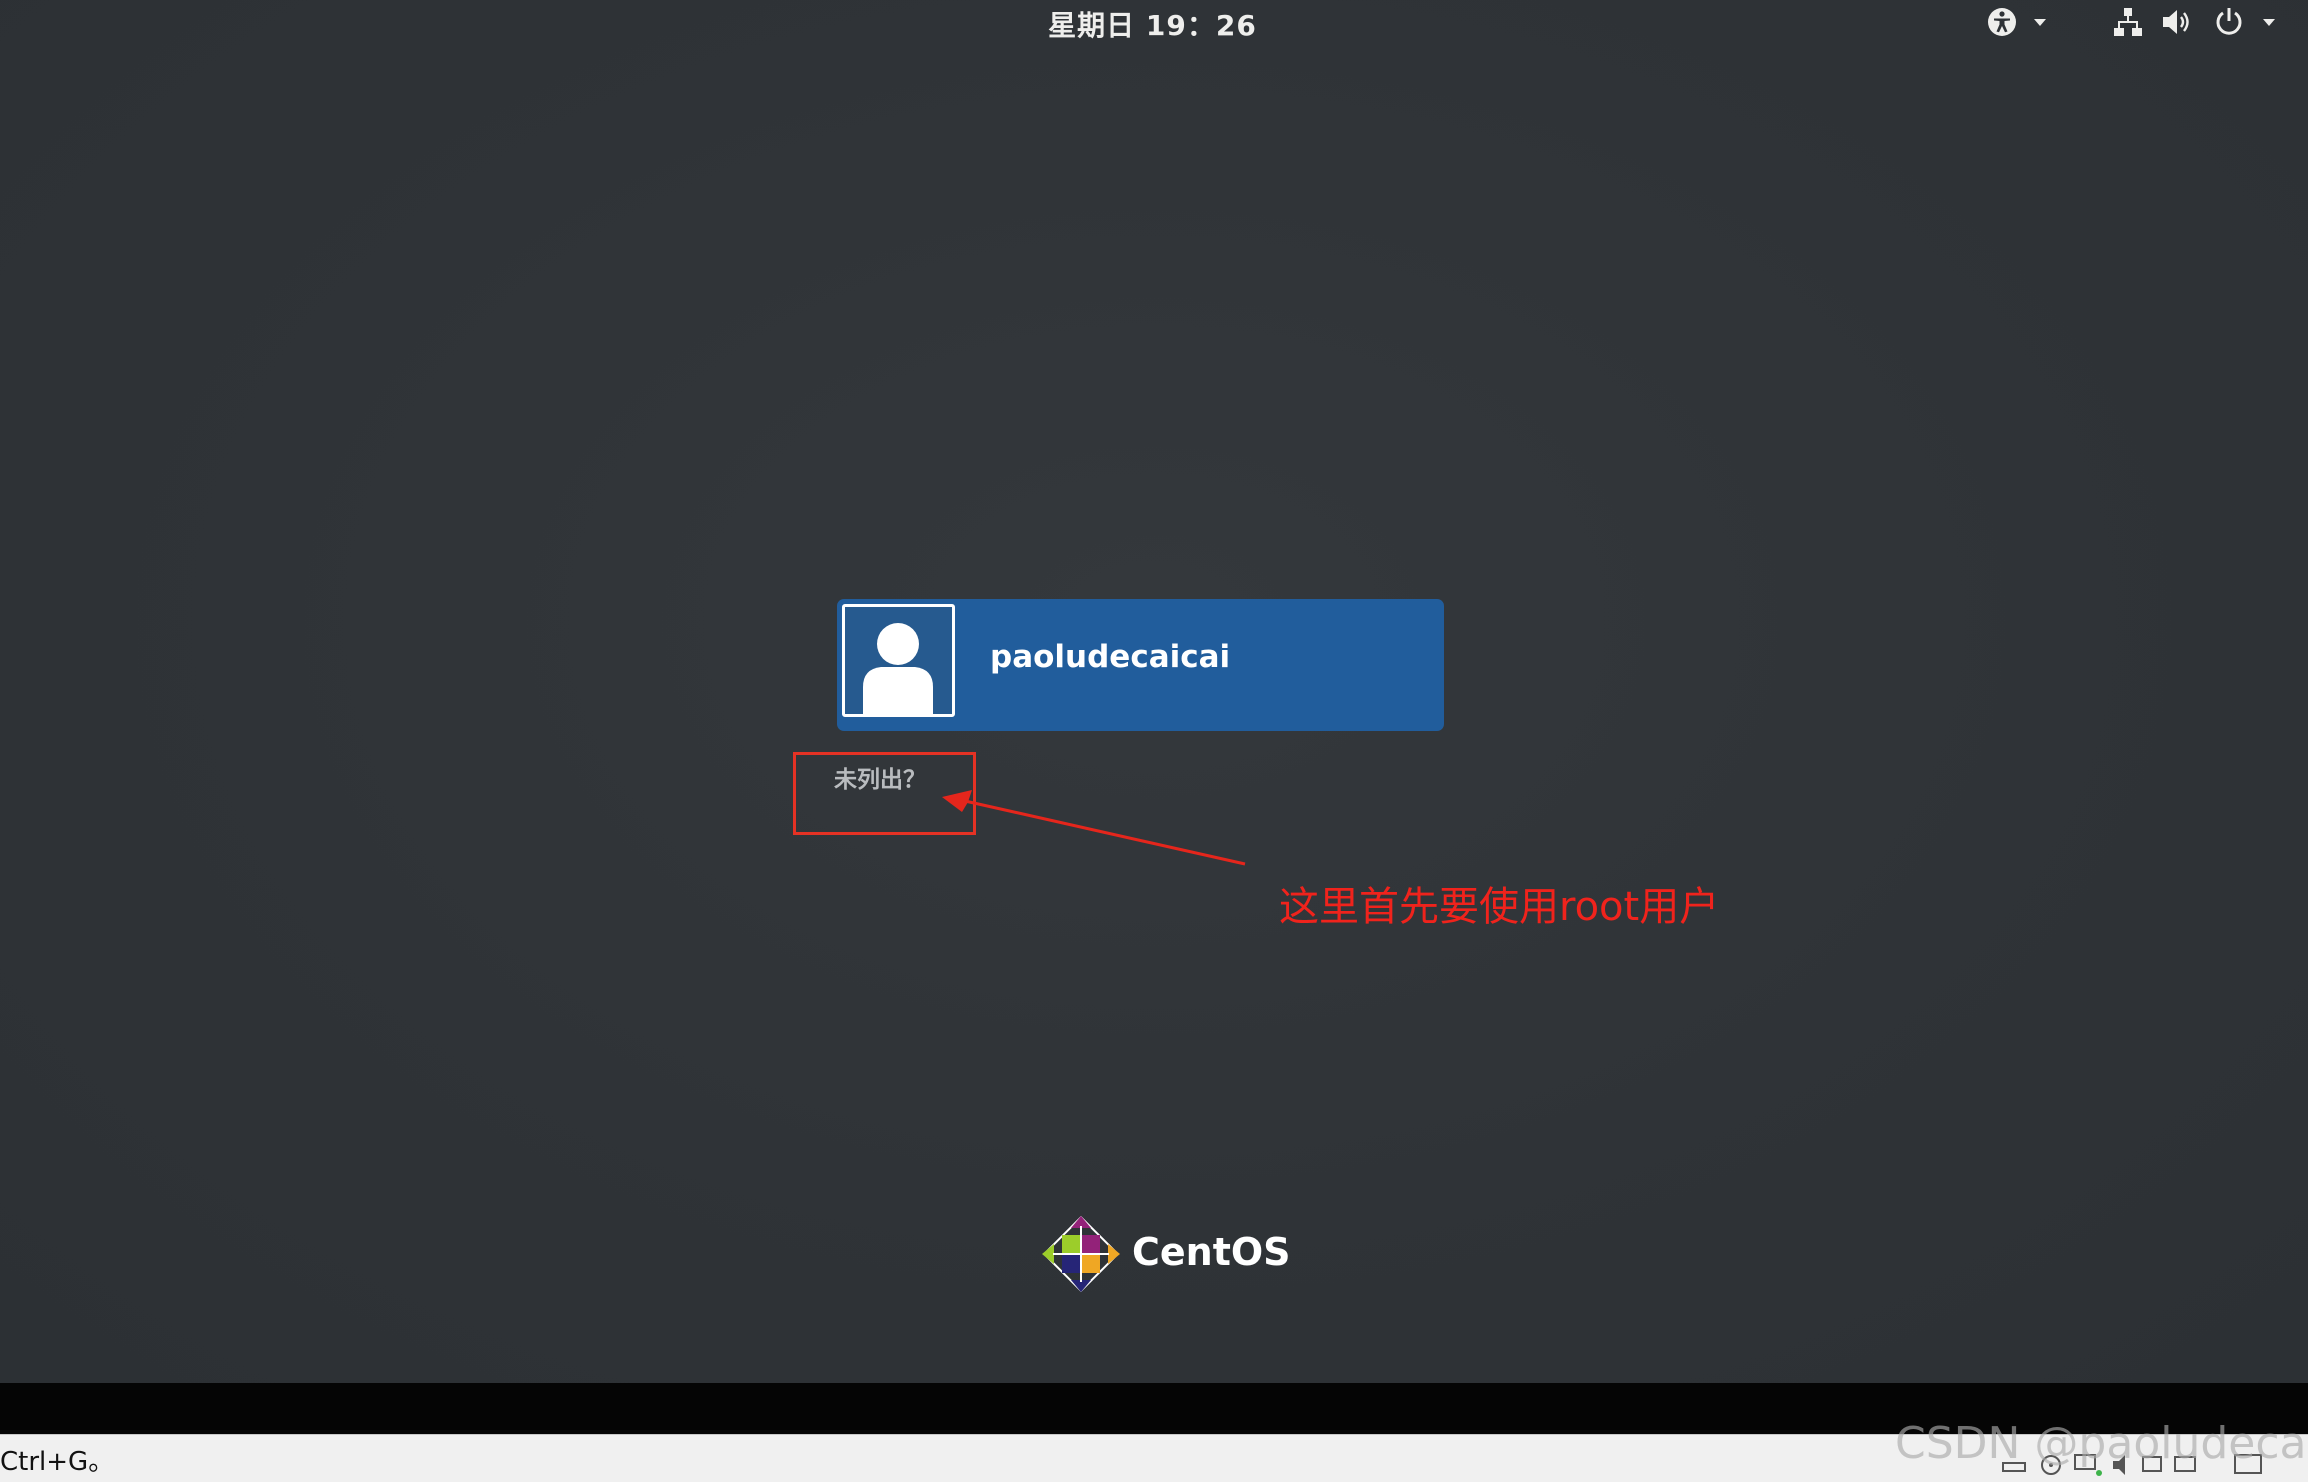 The height and width of the screenshot is (1482, 2308). I want to click on watermark: CSDN @paoludecaicai, so click(2101, 1443).